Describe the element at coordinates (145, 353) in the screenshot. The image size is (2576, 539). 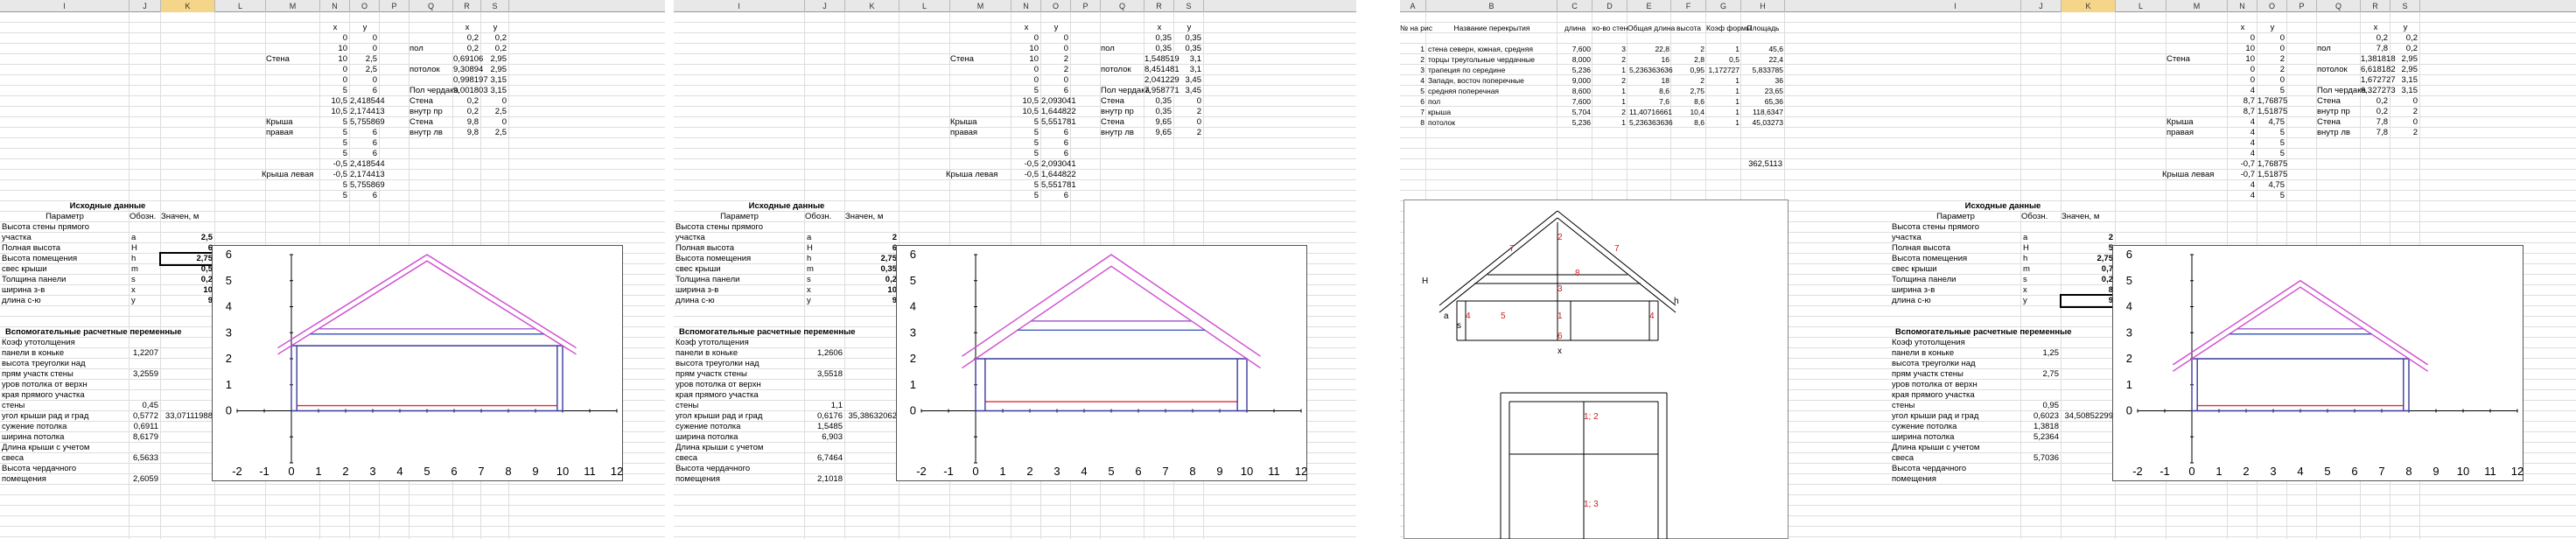
I see `aux-value: 1,2207` at that location.